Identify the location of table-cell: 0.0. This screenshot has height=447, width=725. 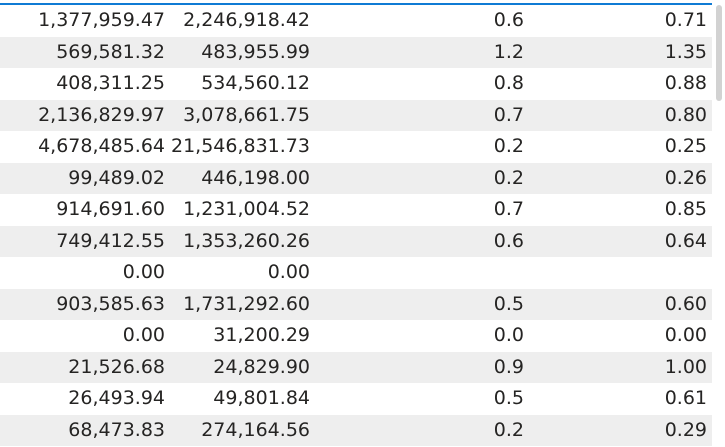
(508, 335).